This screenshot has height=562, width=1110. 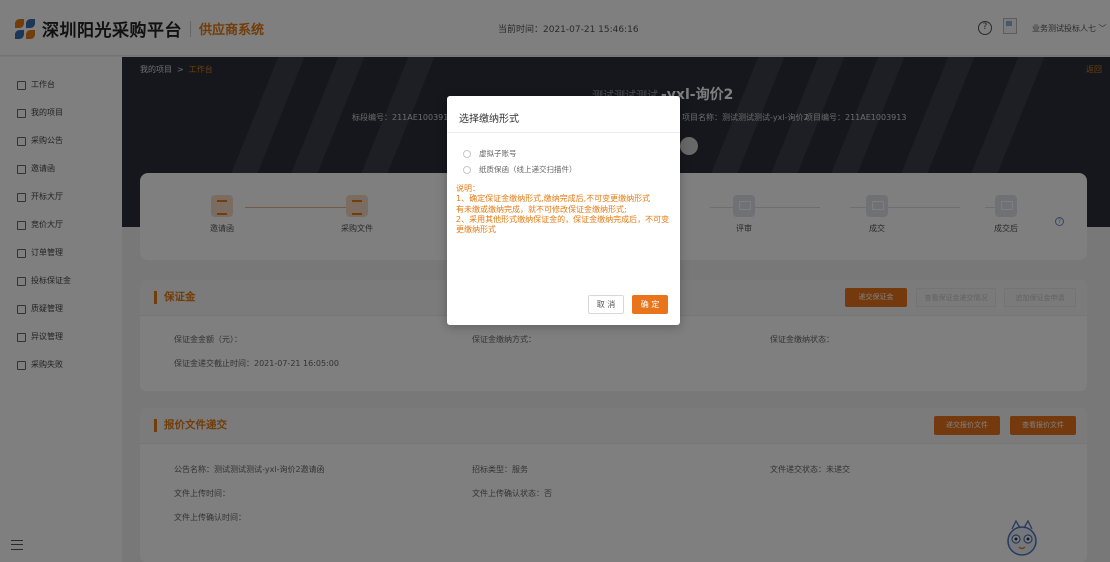 I want to click on radio-virtual-account: 虚拟子账号, so click(x=490, y=153).